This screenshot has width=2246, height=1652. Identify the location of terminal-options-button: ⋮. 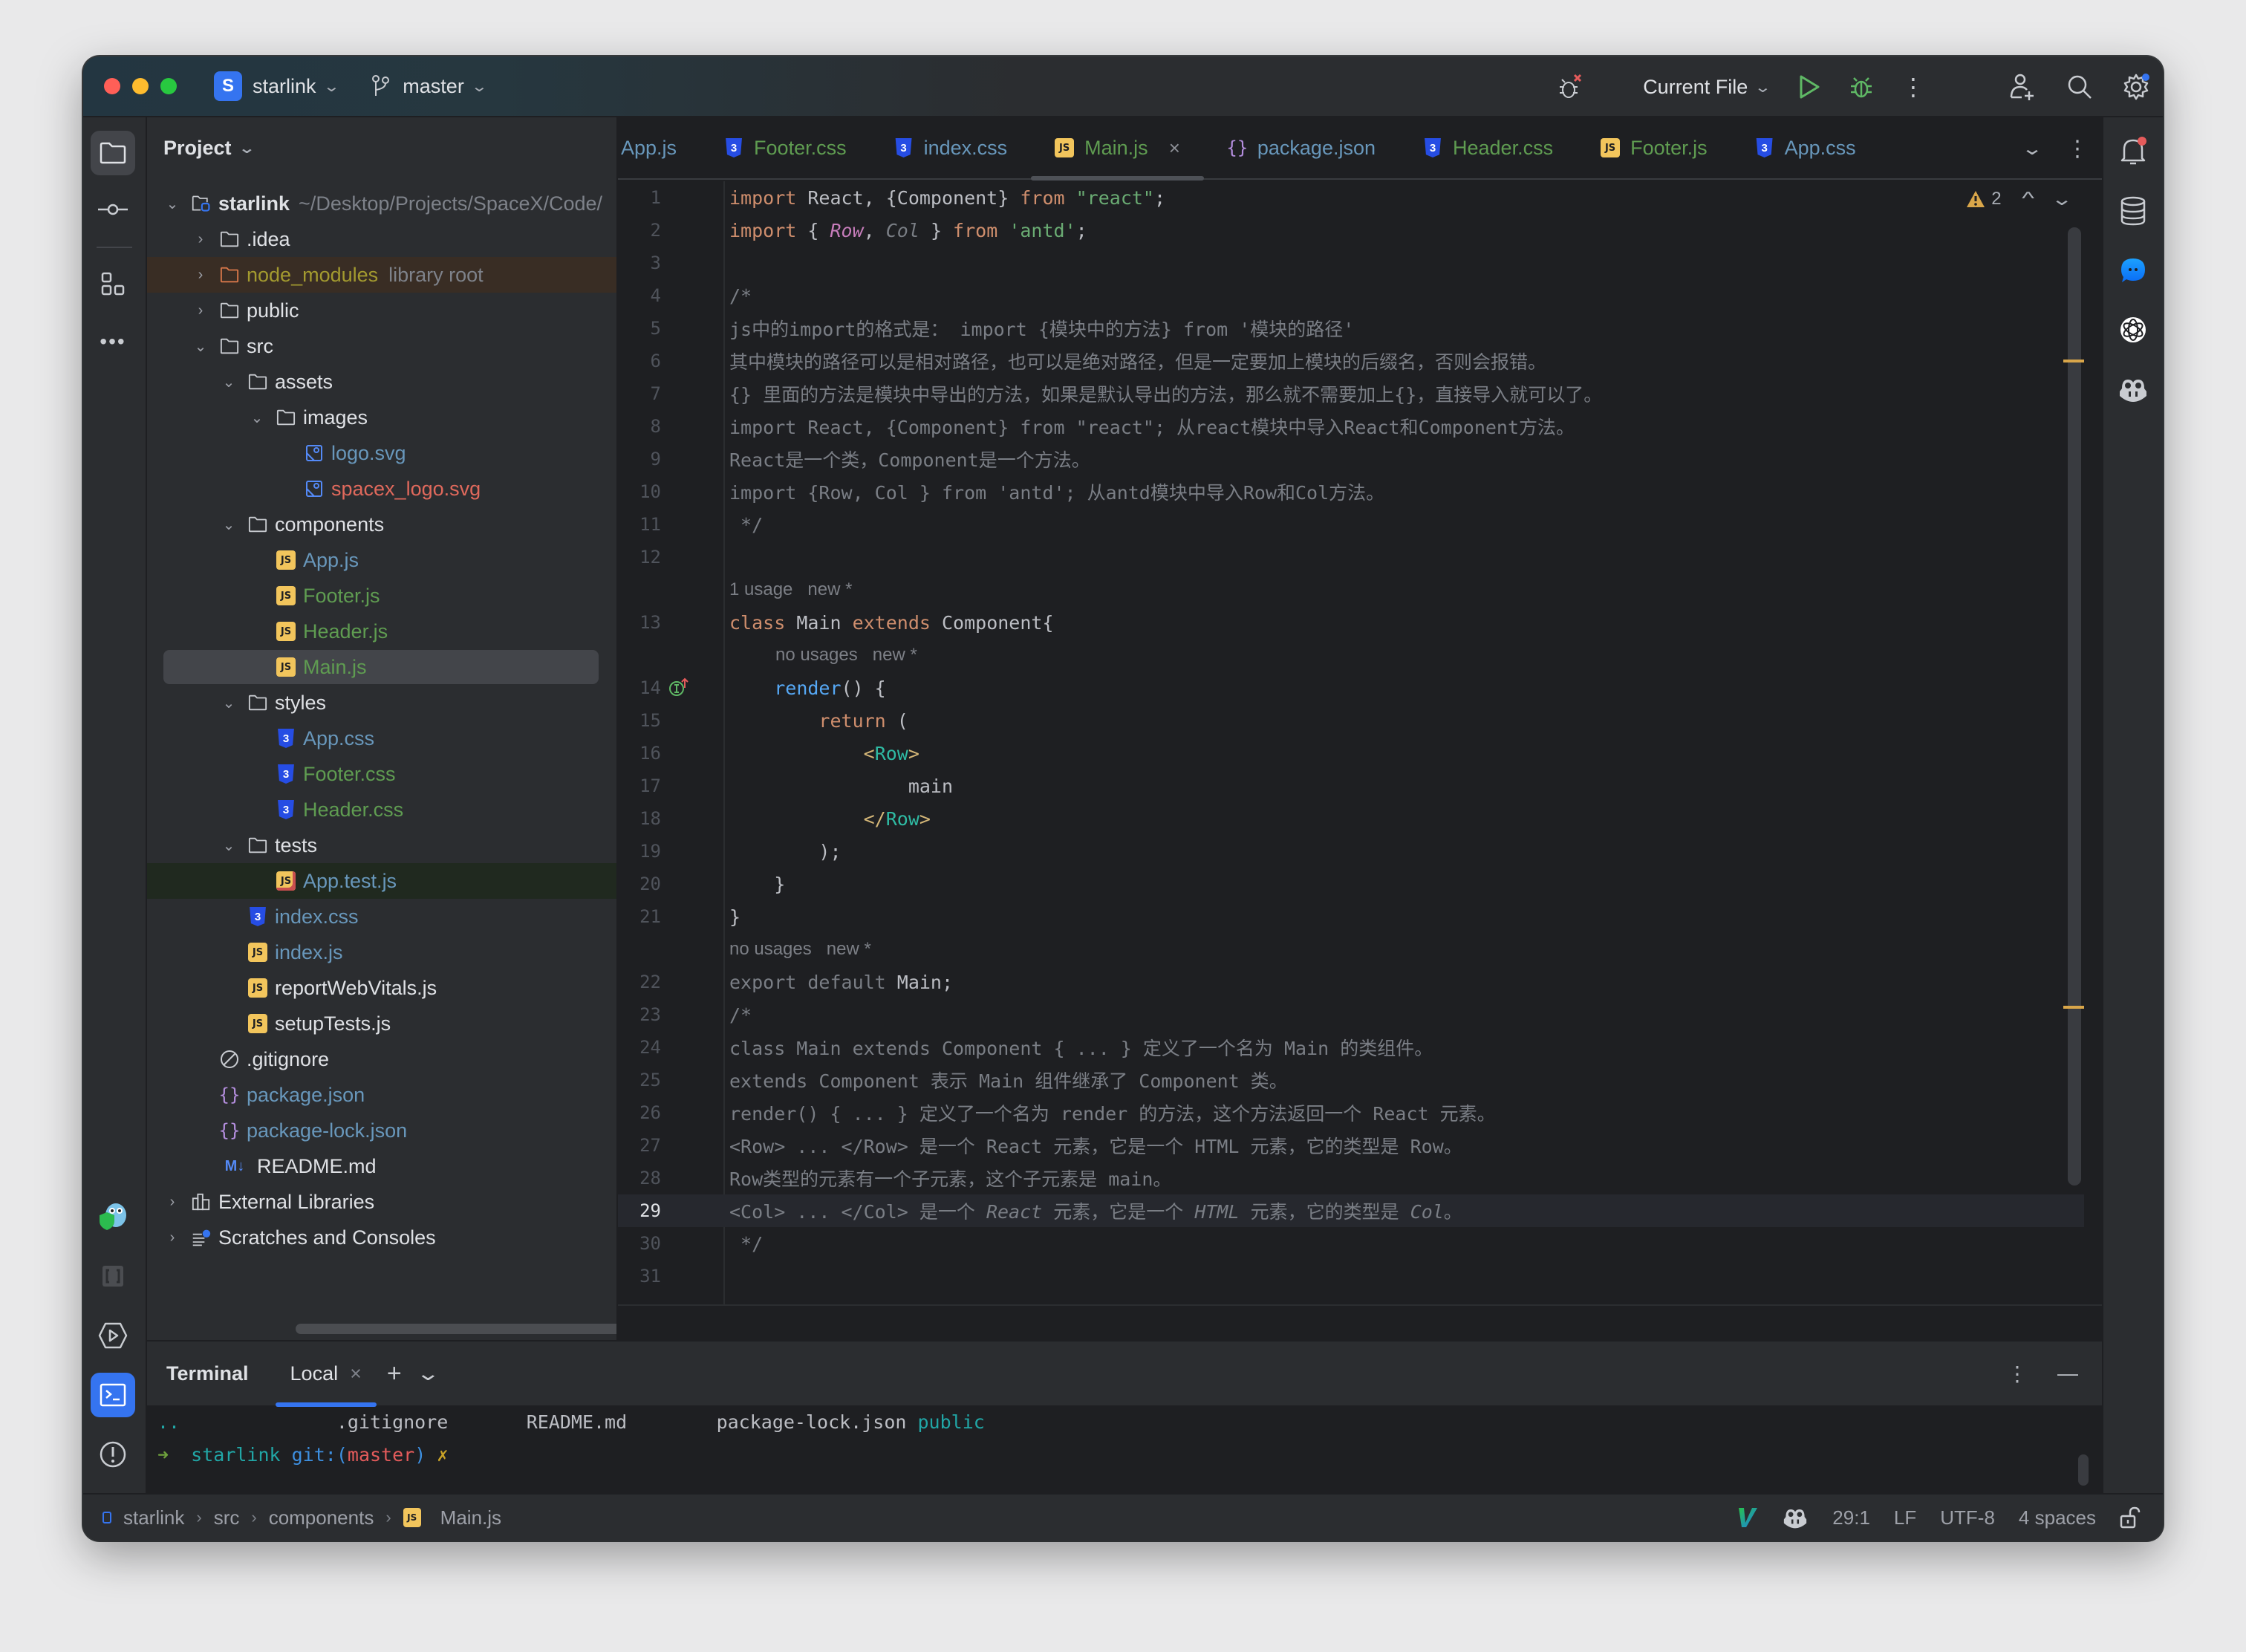
(2017, 1374).